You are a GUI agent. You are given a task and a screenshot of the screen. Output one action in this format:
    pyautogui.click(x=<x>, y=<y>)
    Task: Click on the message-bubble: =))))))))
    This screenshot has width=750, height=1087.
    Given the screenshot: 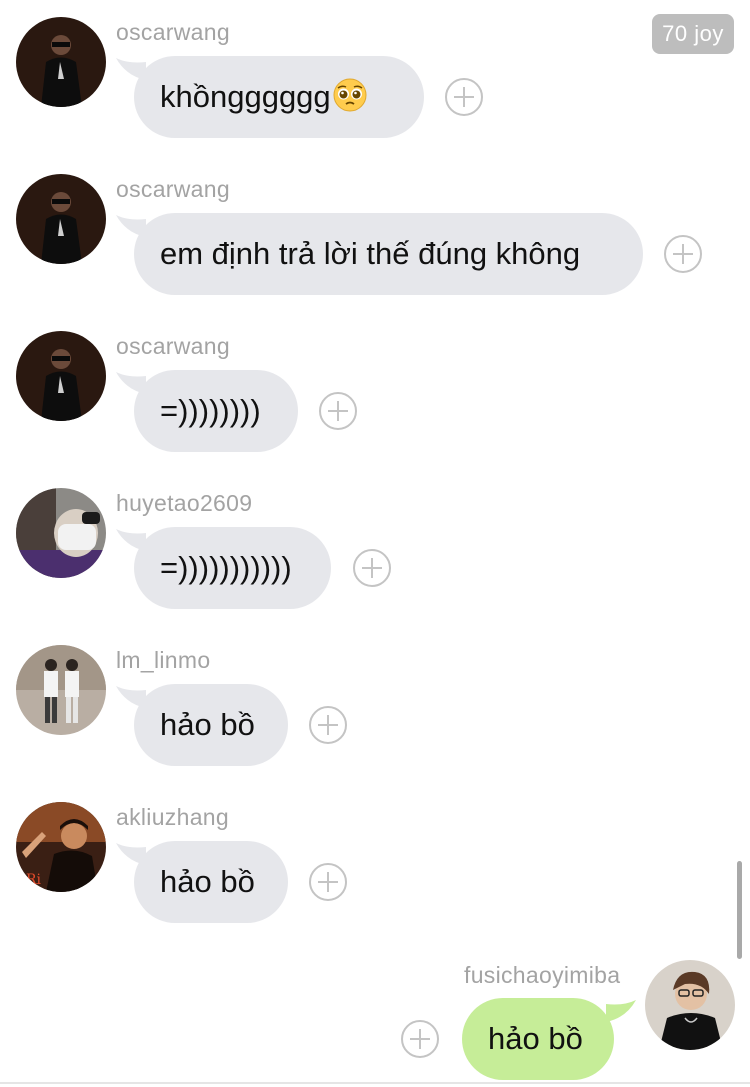 What is the action you would take?
    pyautogui.click(x=216, y=411)
    